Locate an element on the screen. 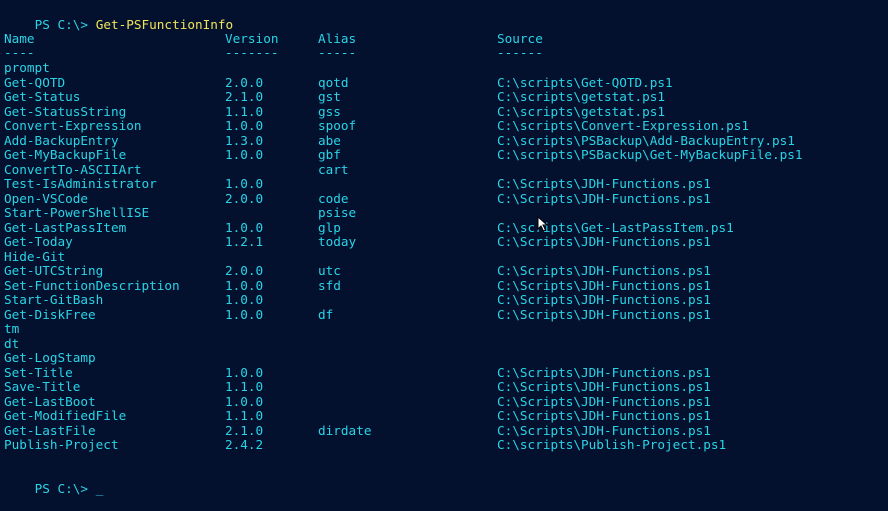 The height and width of the screenshot is (511, 888). cell-name: Convert-Expression is located at coordinates (73, 125).